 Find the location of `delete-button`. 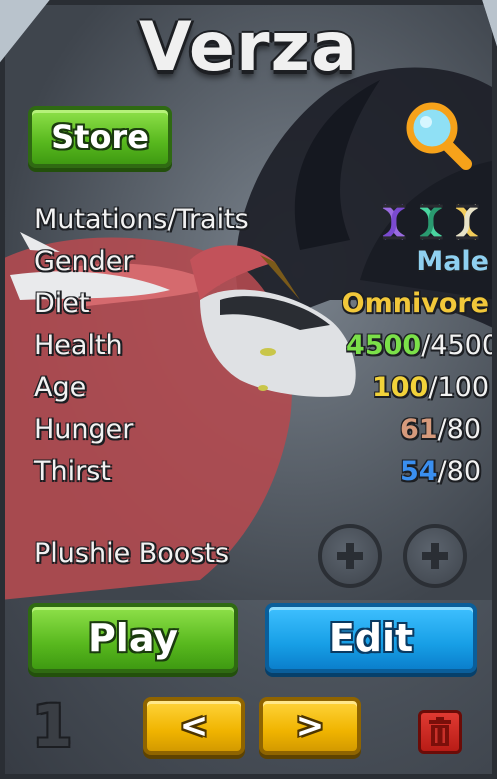

delete-button is located at coordinates (440, 732).